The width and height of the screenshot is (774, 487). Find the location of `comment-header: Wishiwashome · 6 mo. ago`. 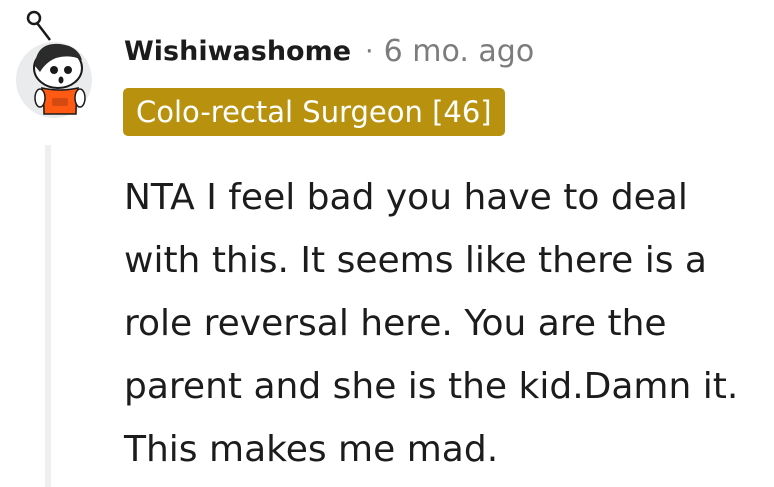

comment-header: Wishiwashome · 6 mo. ago is located at coordinates (329, 51).